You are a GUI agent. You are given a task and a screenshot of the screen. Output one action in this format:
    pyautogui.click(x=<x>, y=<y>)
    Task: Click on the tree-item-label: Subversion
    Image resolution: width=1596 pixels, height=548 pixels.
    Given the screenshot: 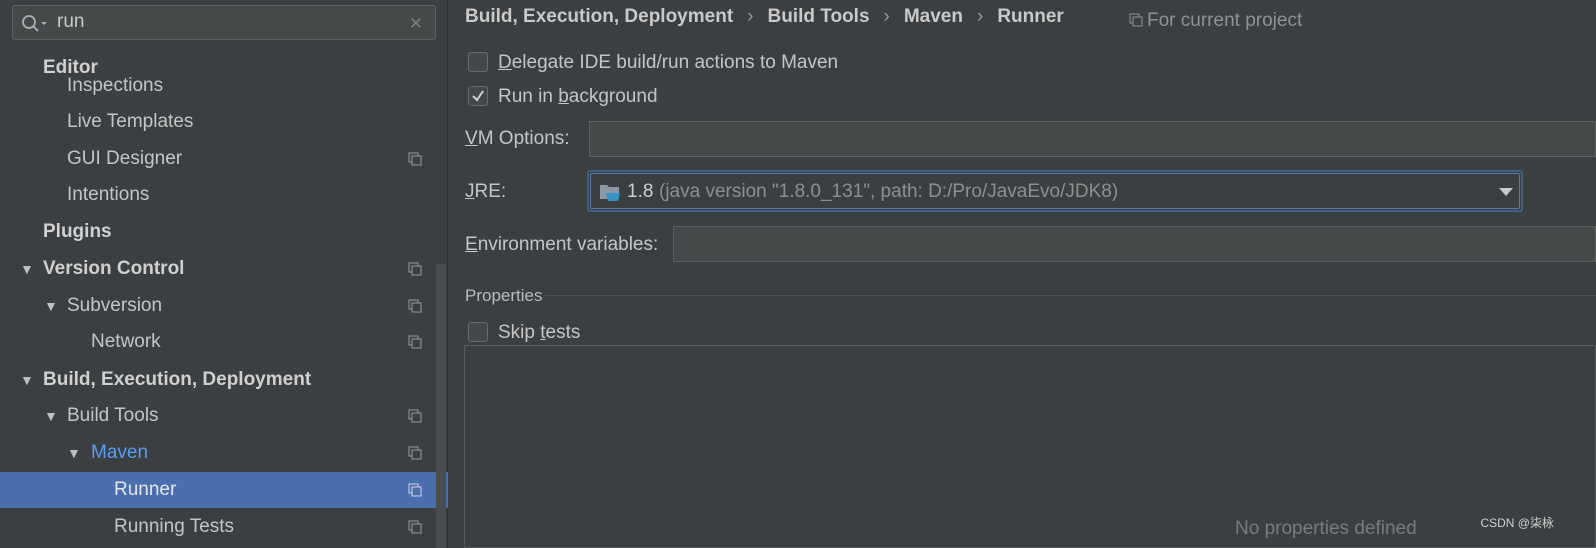 What is the action you would take?
    pyautogui.click(x=115, y=305)
    